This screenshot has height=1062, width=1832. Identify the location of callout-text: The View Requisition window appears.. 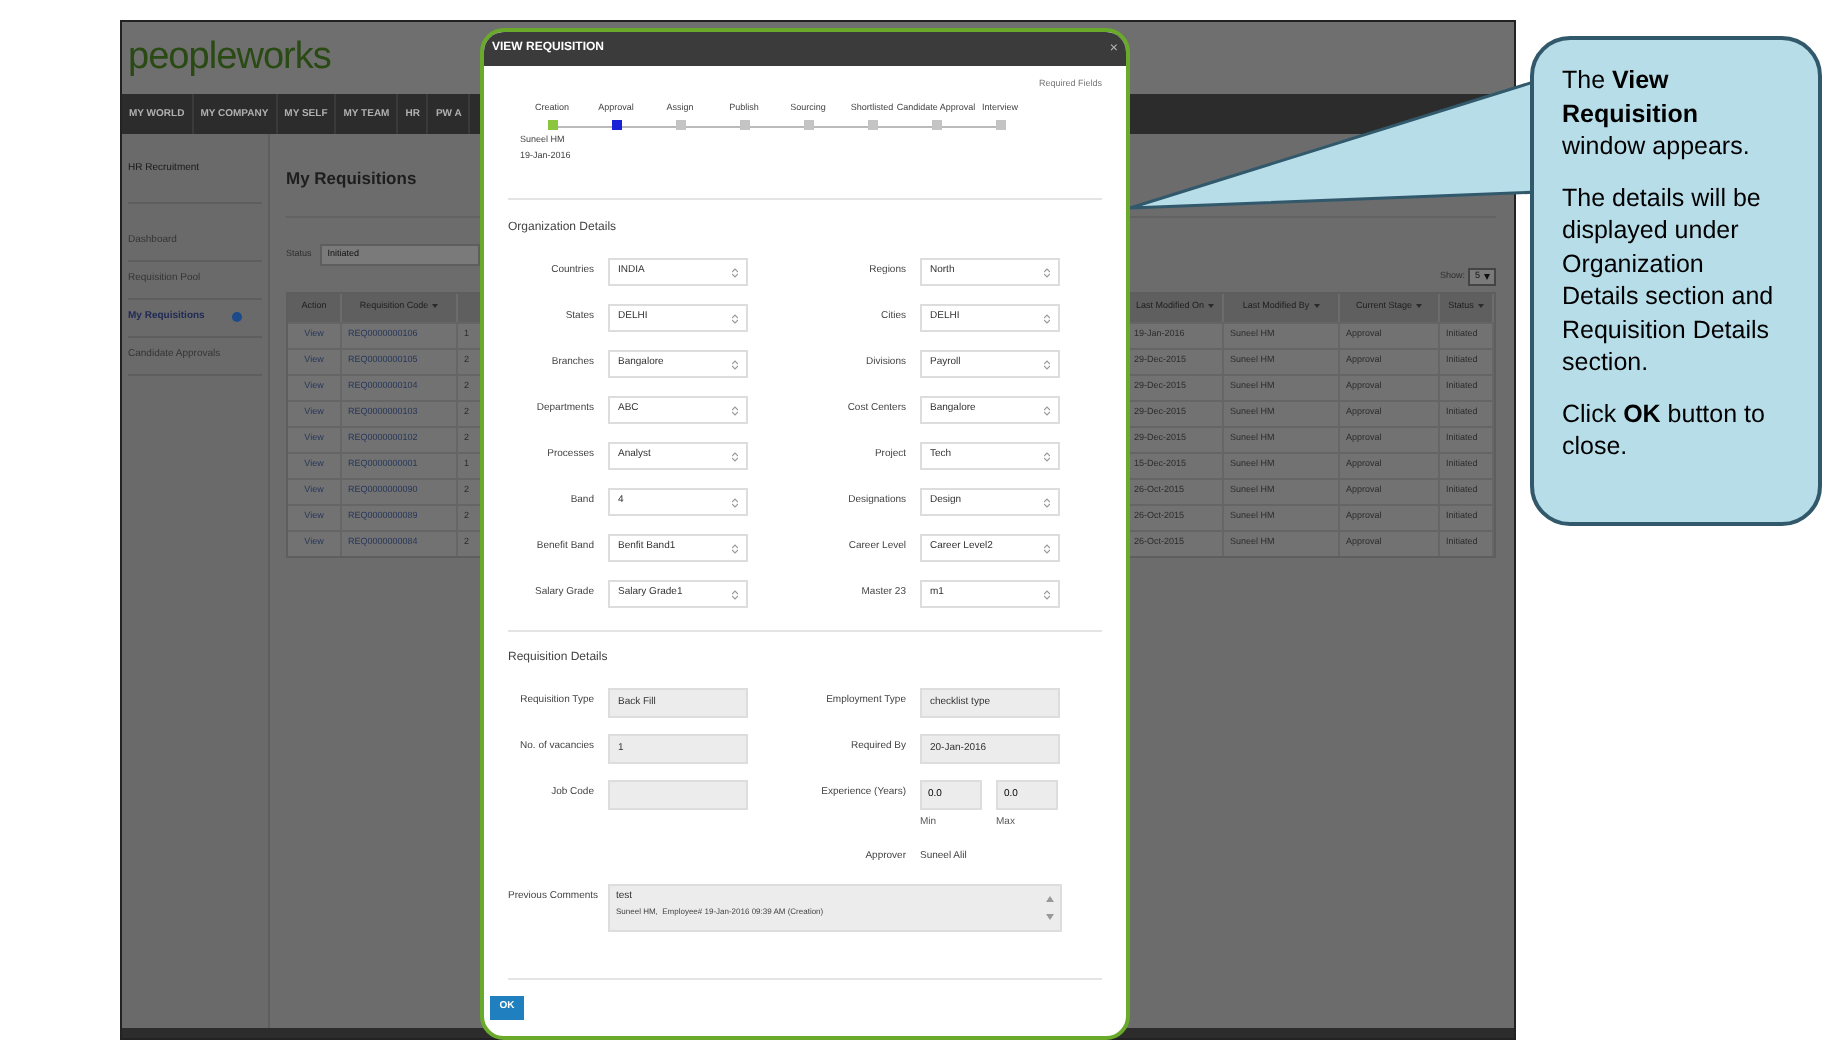
(1657, 113).